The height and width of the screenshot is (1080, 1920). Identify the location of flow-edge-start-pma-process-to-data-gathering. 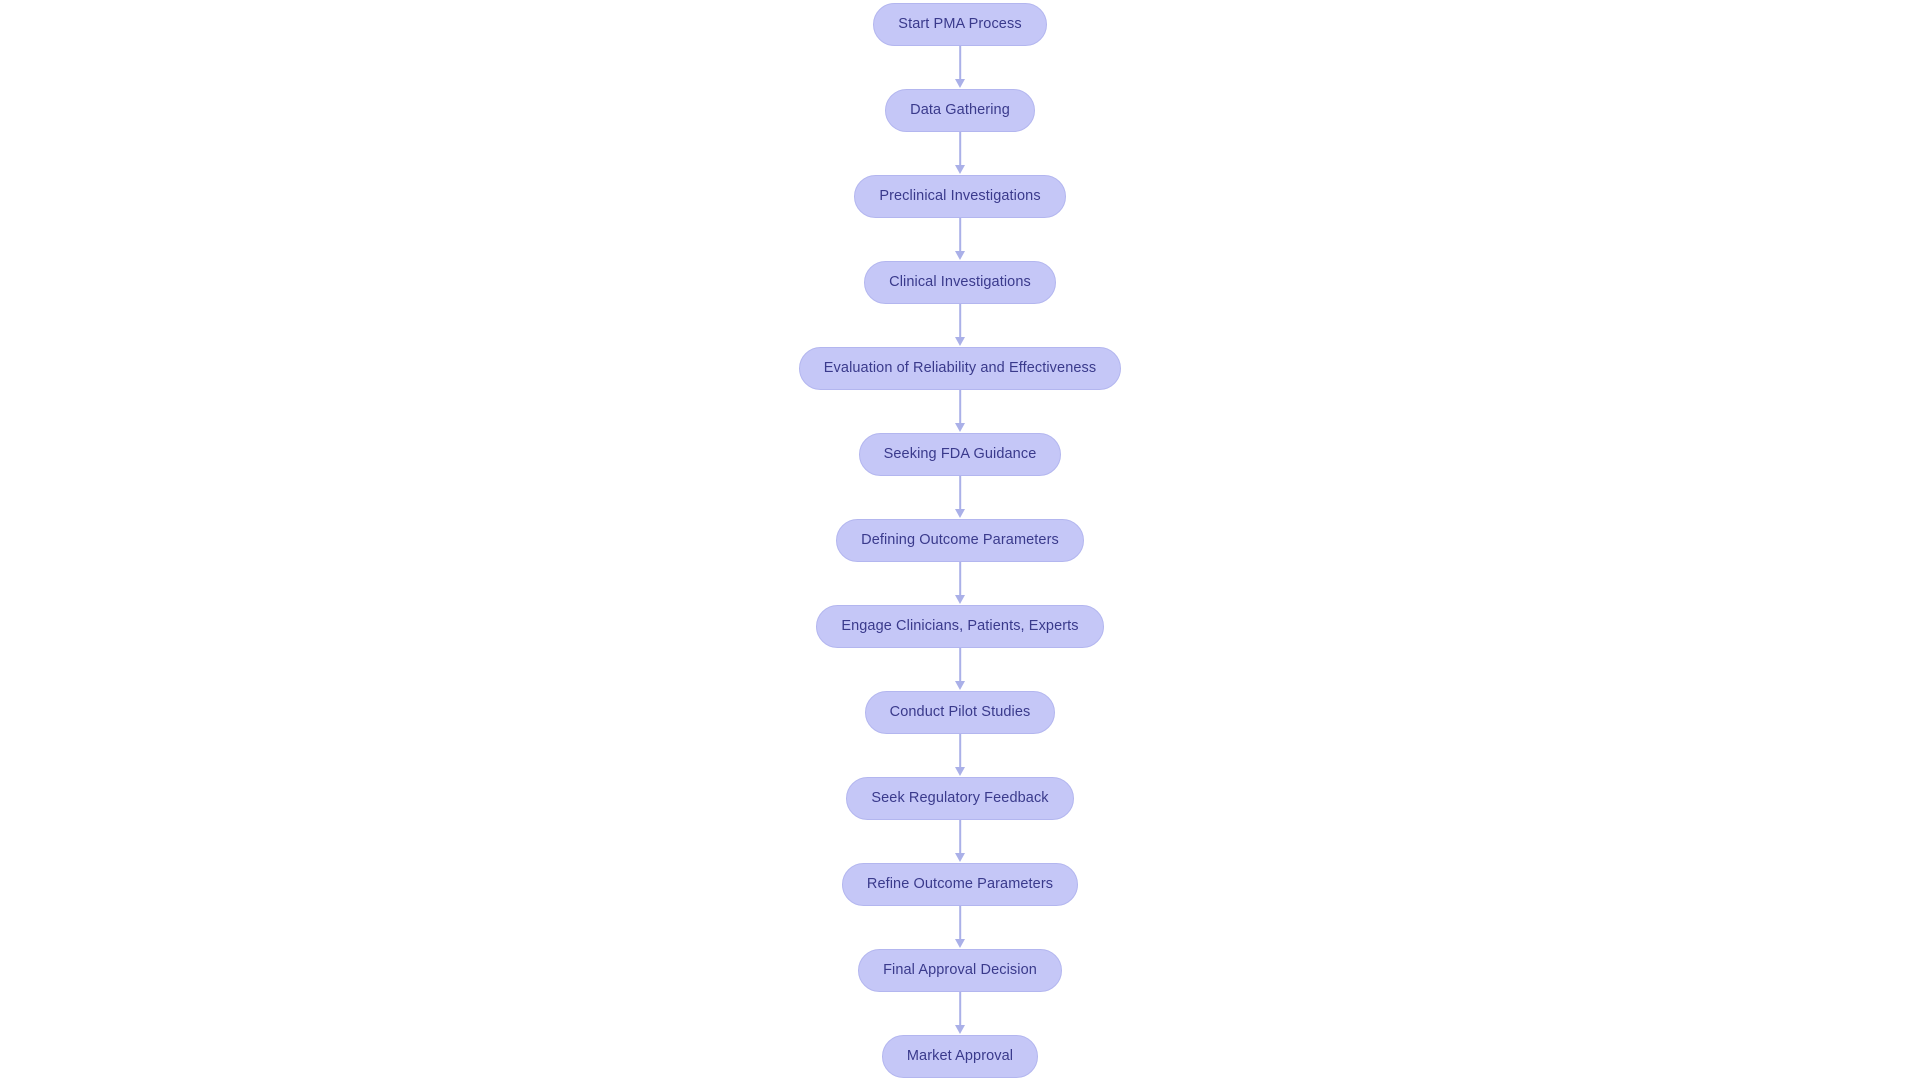
(960, 67).